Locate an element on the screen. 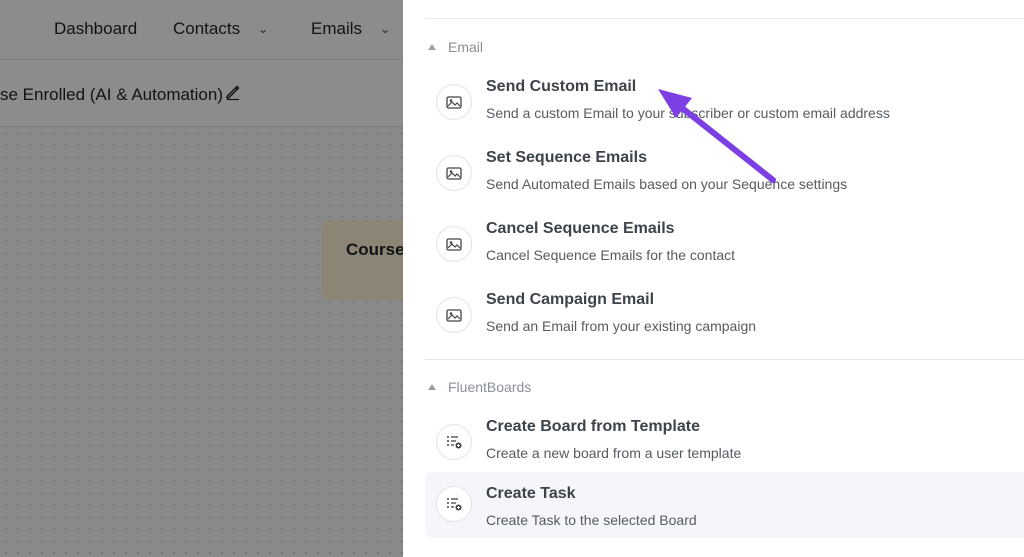 This screenshot has width=1024, height=557. action-title: Cancel Sequence Emails is located at coordinates (580, 228).